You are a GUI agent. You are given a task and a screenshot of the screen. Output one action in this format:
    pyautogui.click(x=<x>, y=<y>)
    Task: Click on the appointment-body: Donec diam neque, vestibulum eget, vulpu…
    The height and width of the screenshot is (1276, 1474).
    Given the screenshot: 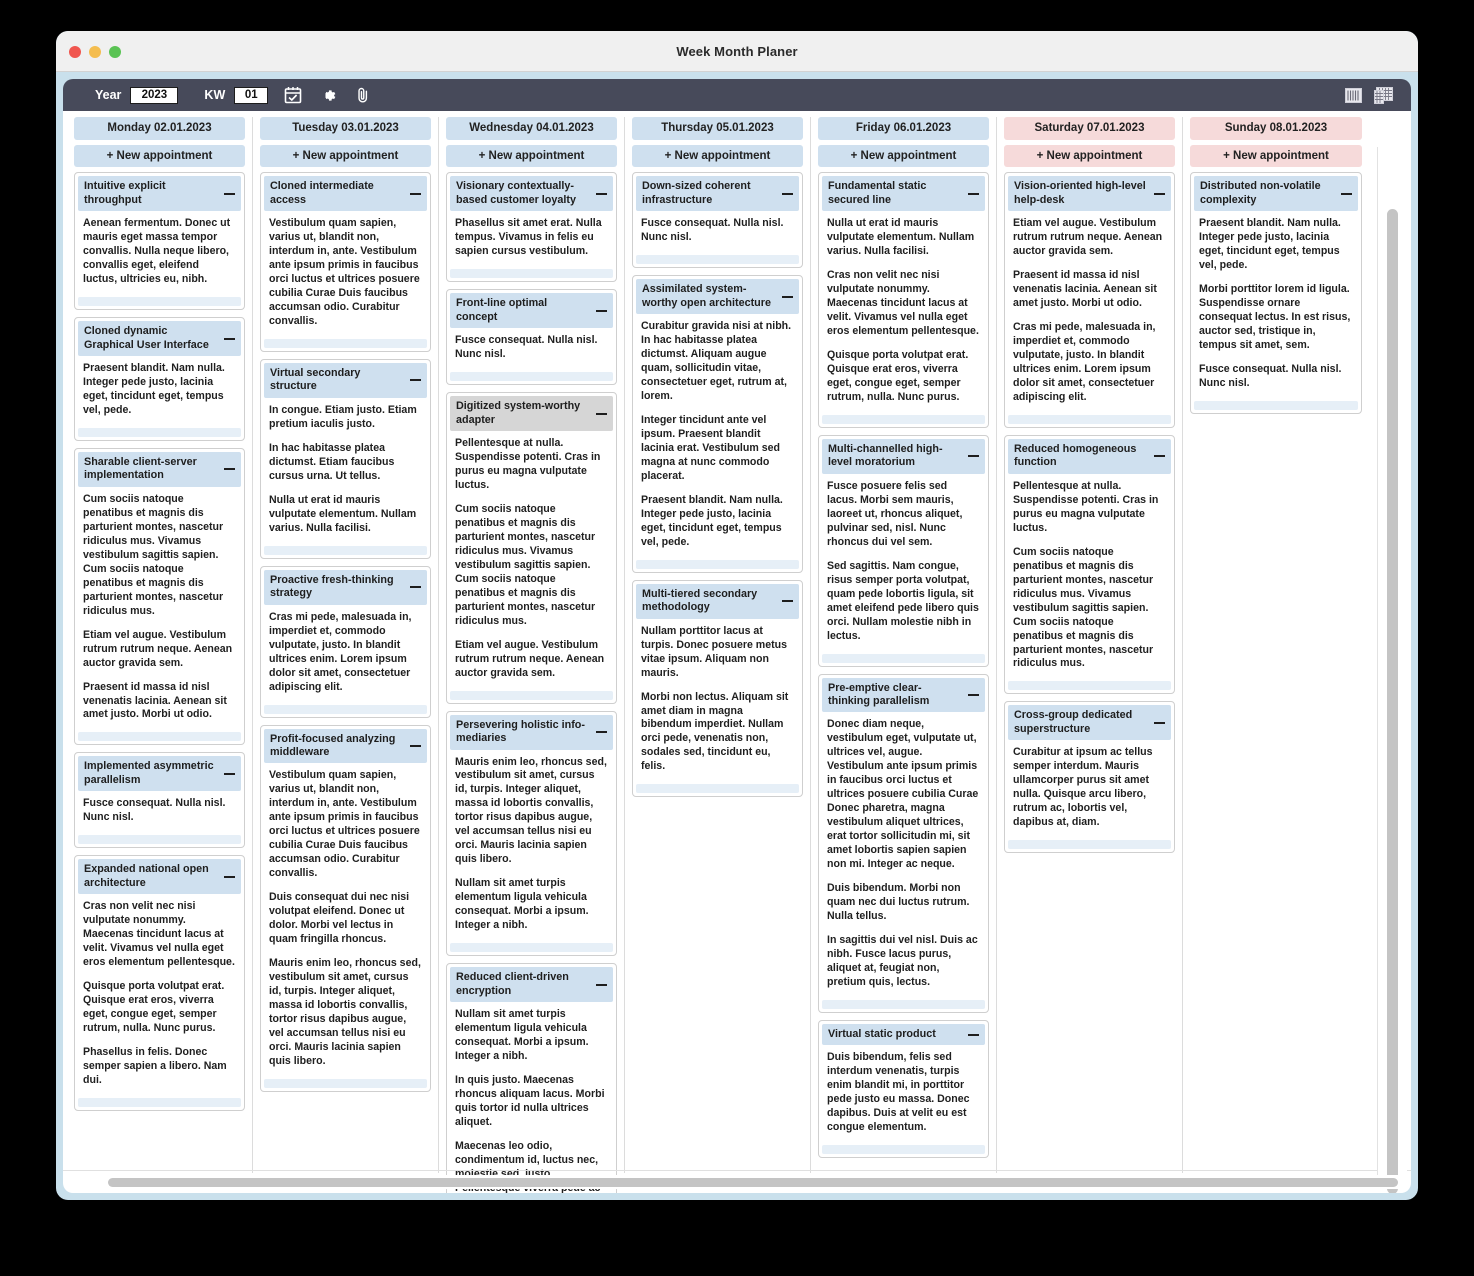 What is the action you would take?
    pyautogui.click(x=903, y=854)
    